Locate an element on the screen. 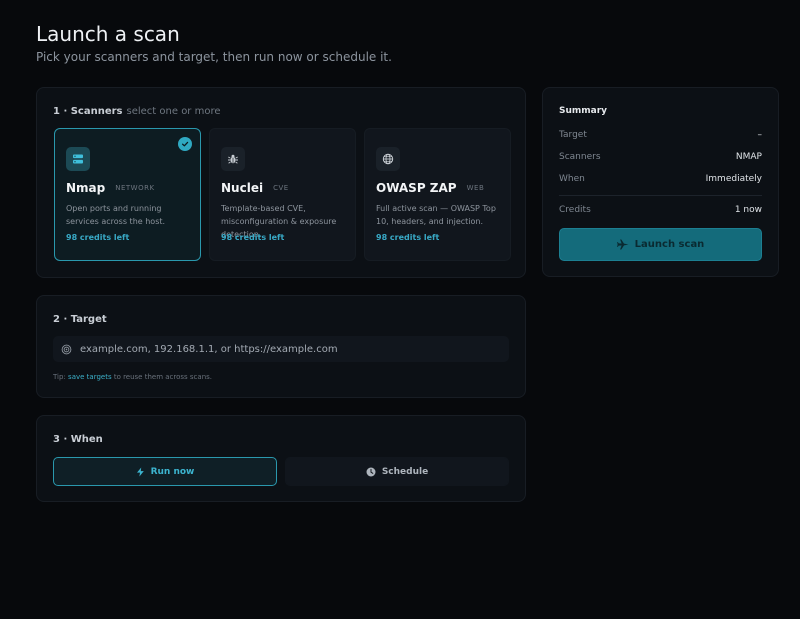 The height and width of the screenshot is (619, 800). clock-icon is located at coordinates (371, 472).